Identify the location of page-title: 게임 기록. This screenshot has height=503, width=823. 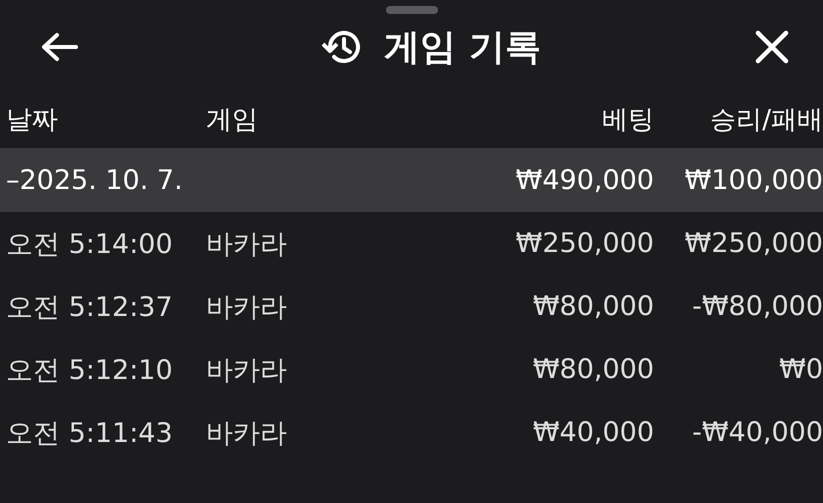
(462, 48).